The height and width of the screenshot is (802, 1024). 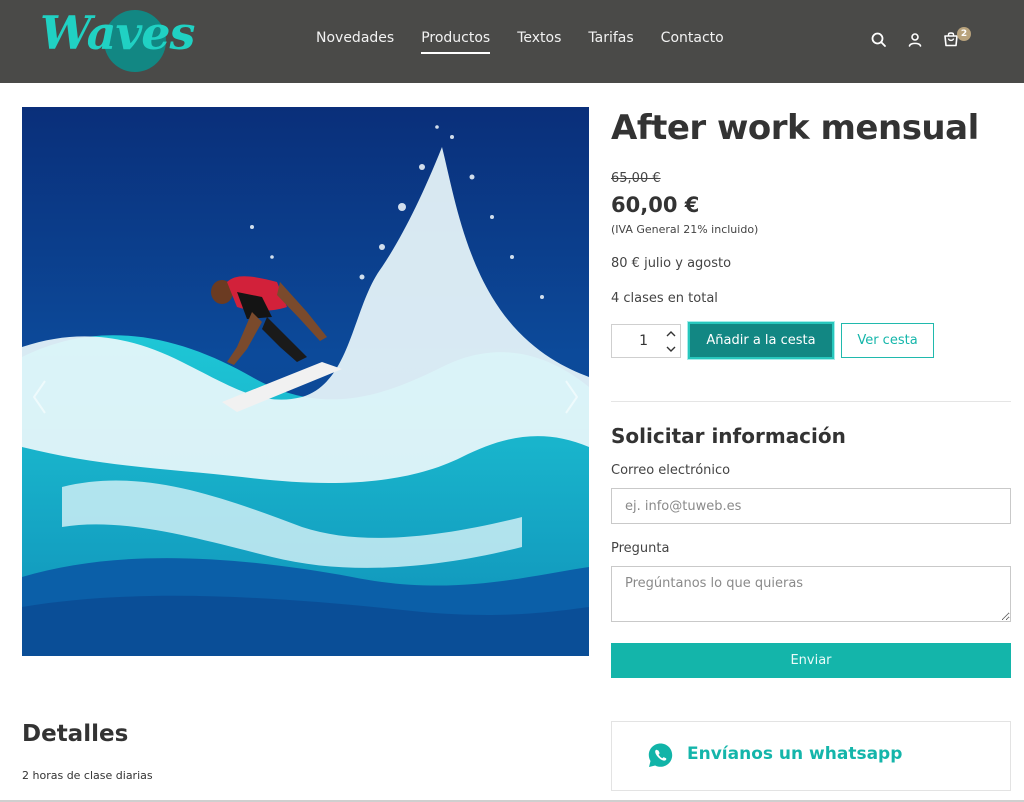 I want to click on cart-button: 2, so click(x=956, y=38).